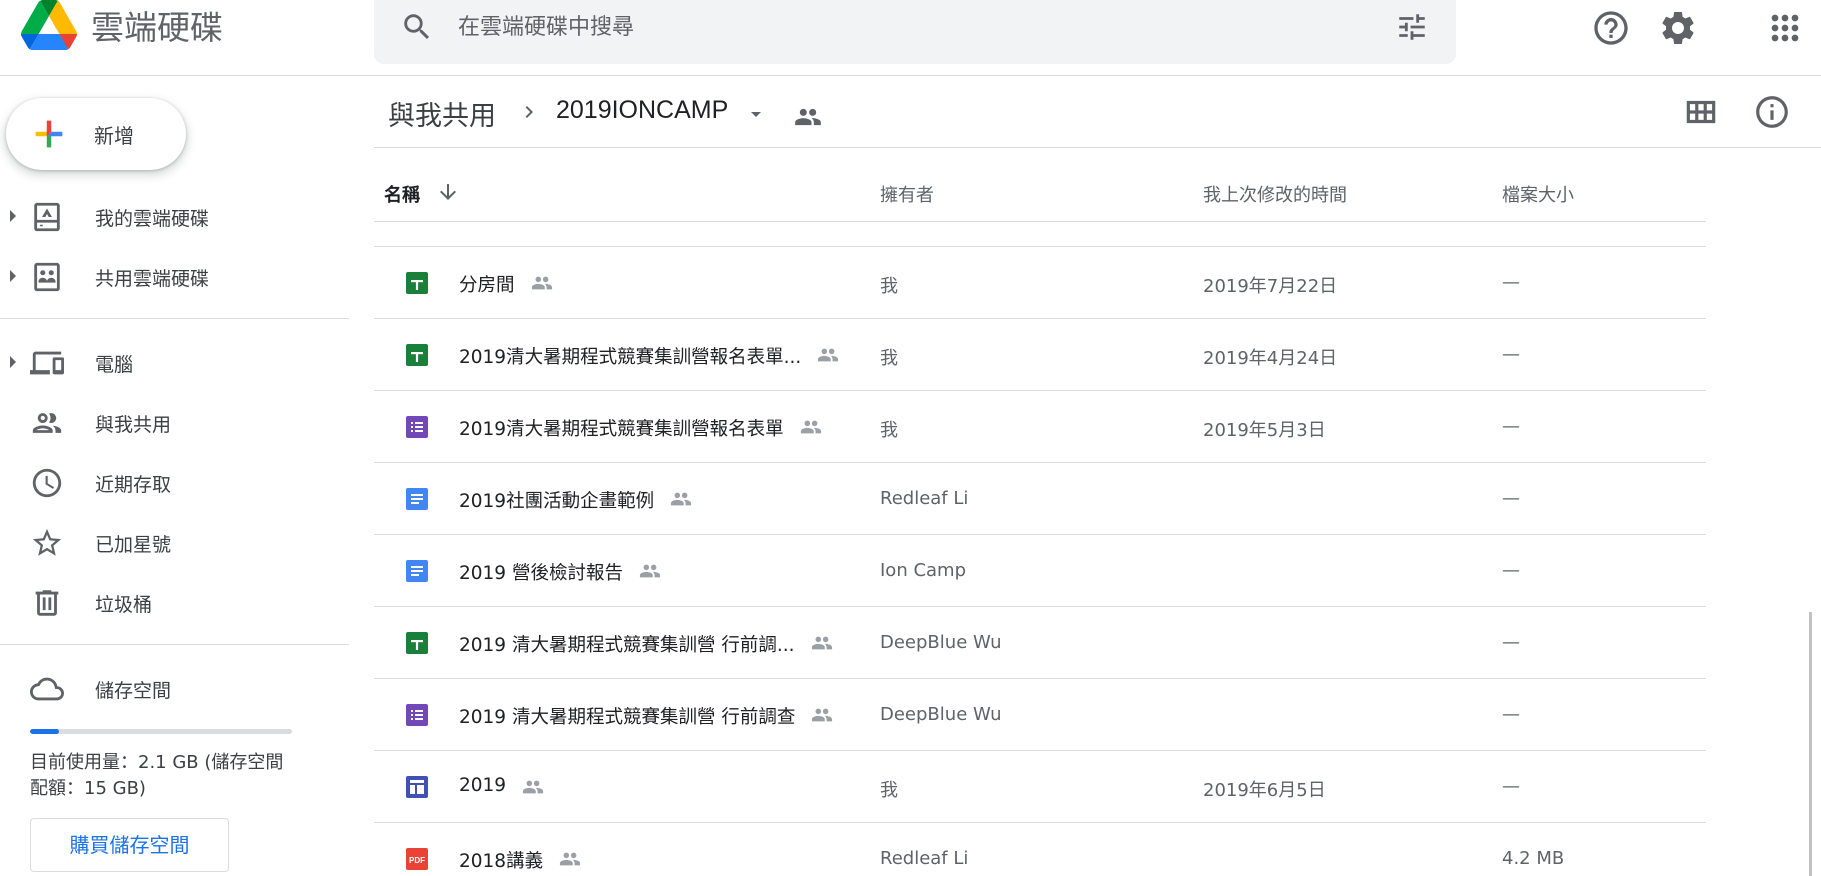 Image resolution: width=1821 pixels, height=876 pixels. I want to click on storage-usage-bar, so click(161, 731).